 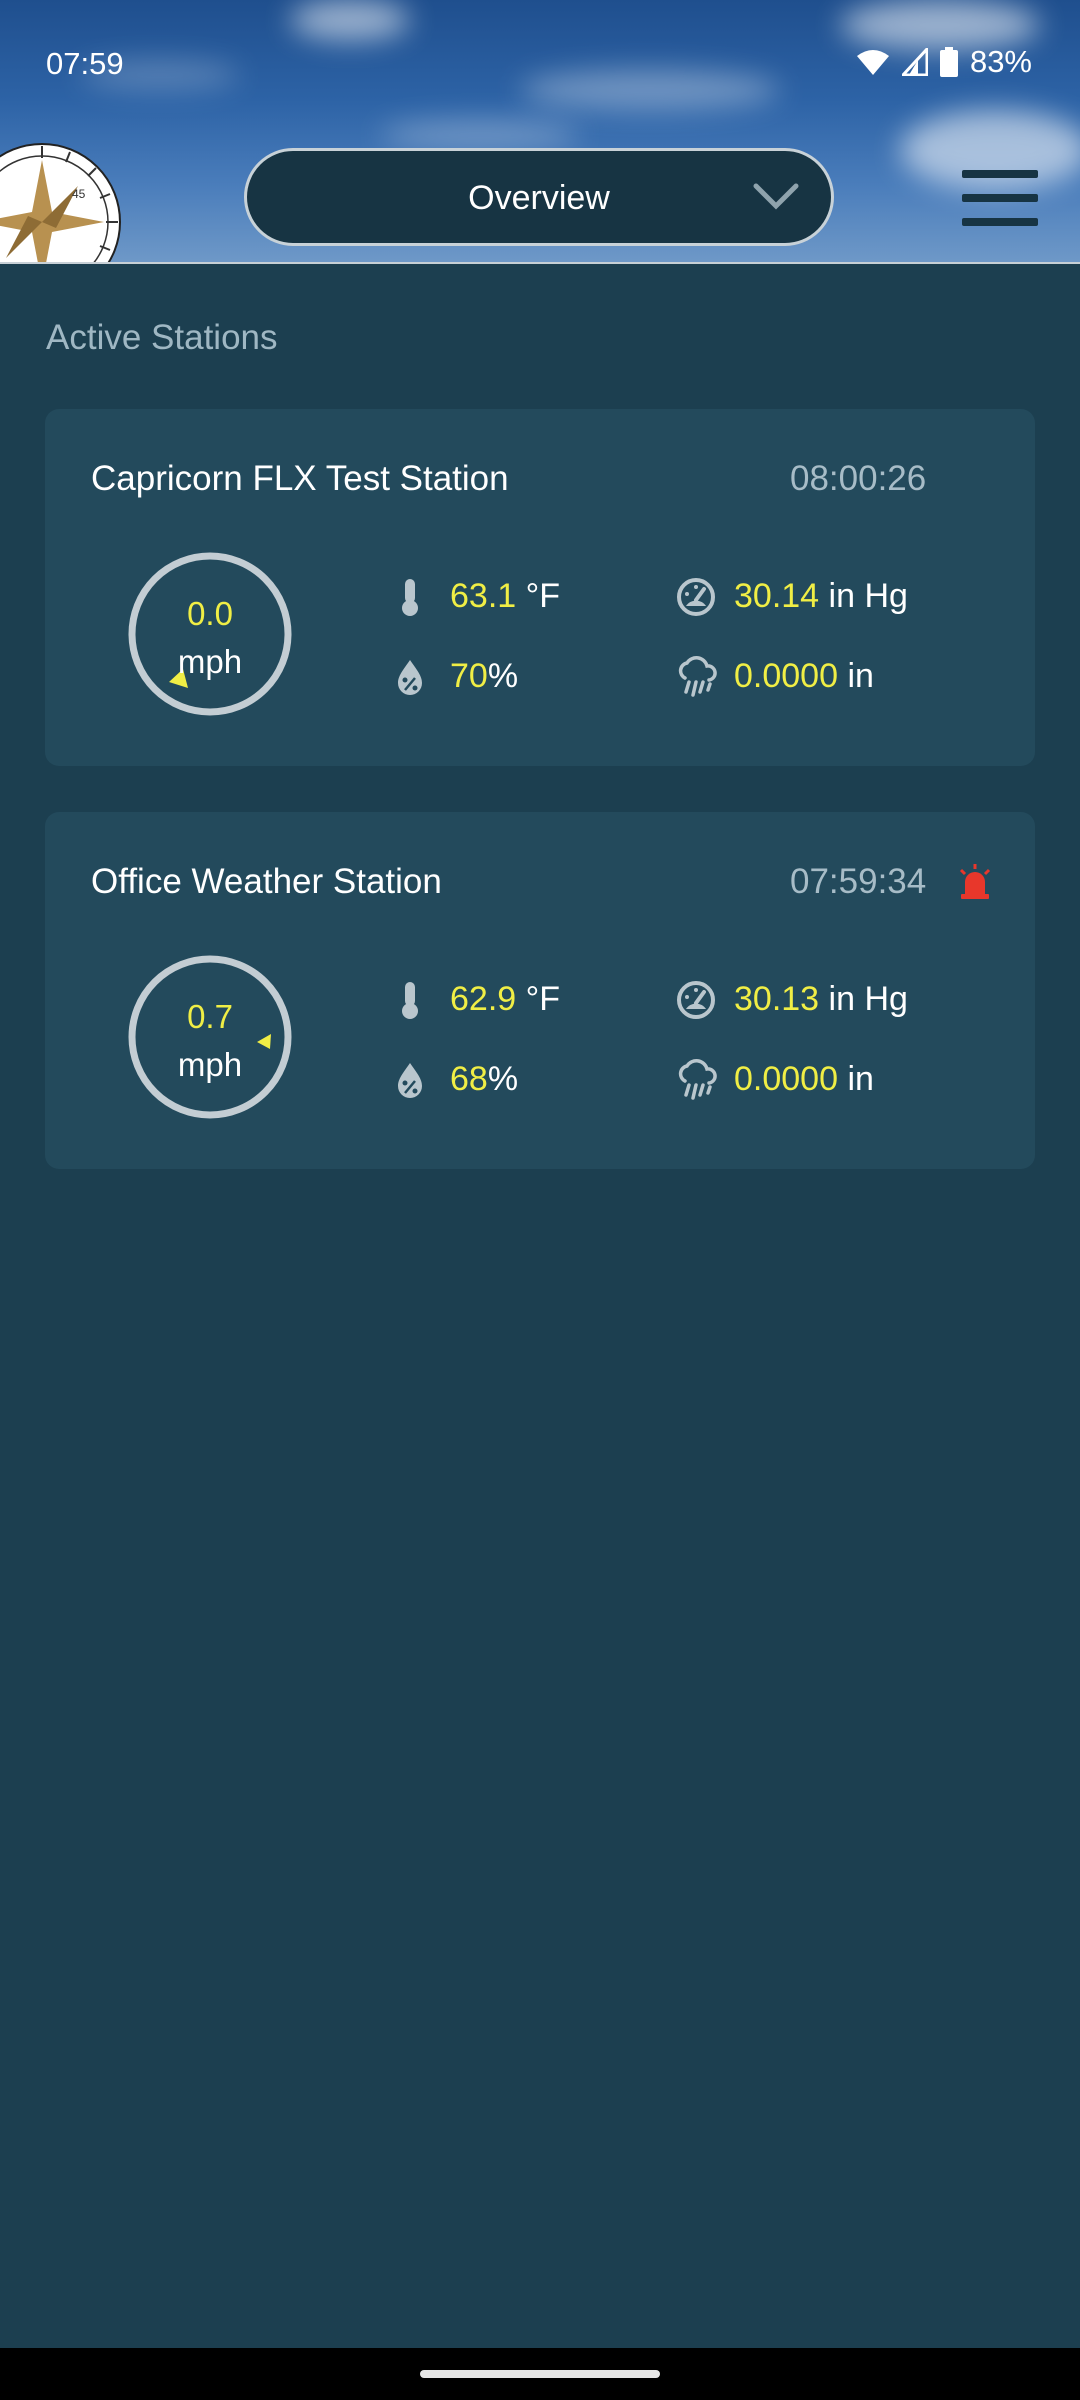 What do you see at coordinates (777, 999) in the screenshot?
I see `pressure-value: 30.13` at bounding box center [777, 999].